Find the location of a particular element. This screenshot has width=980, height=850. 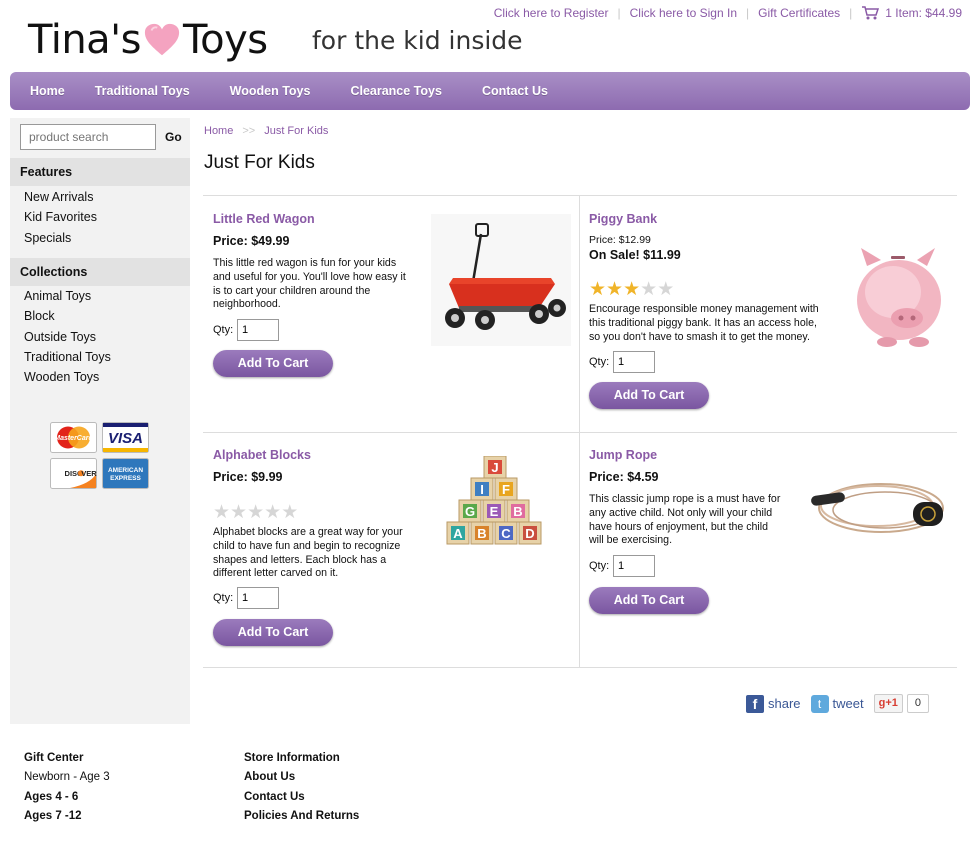

product-name: Jump Rope is located at coordinates (623, 455).